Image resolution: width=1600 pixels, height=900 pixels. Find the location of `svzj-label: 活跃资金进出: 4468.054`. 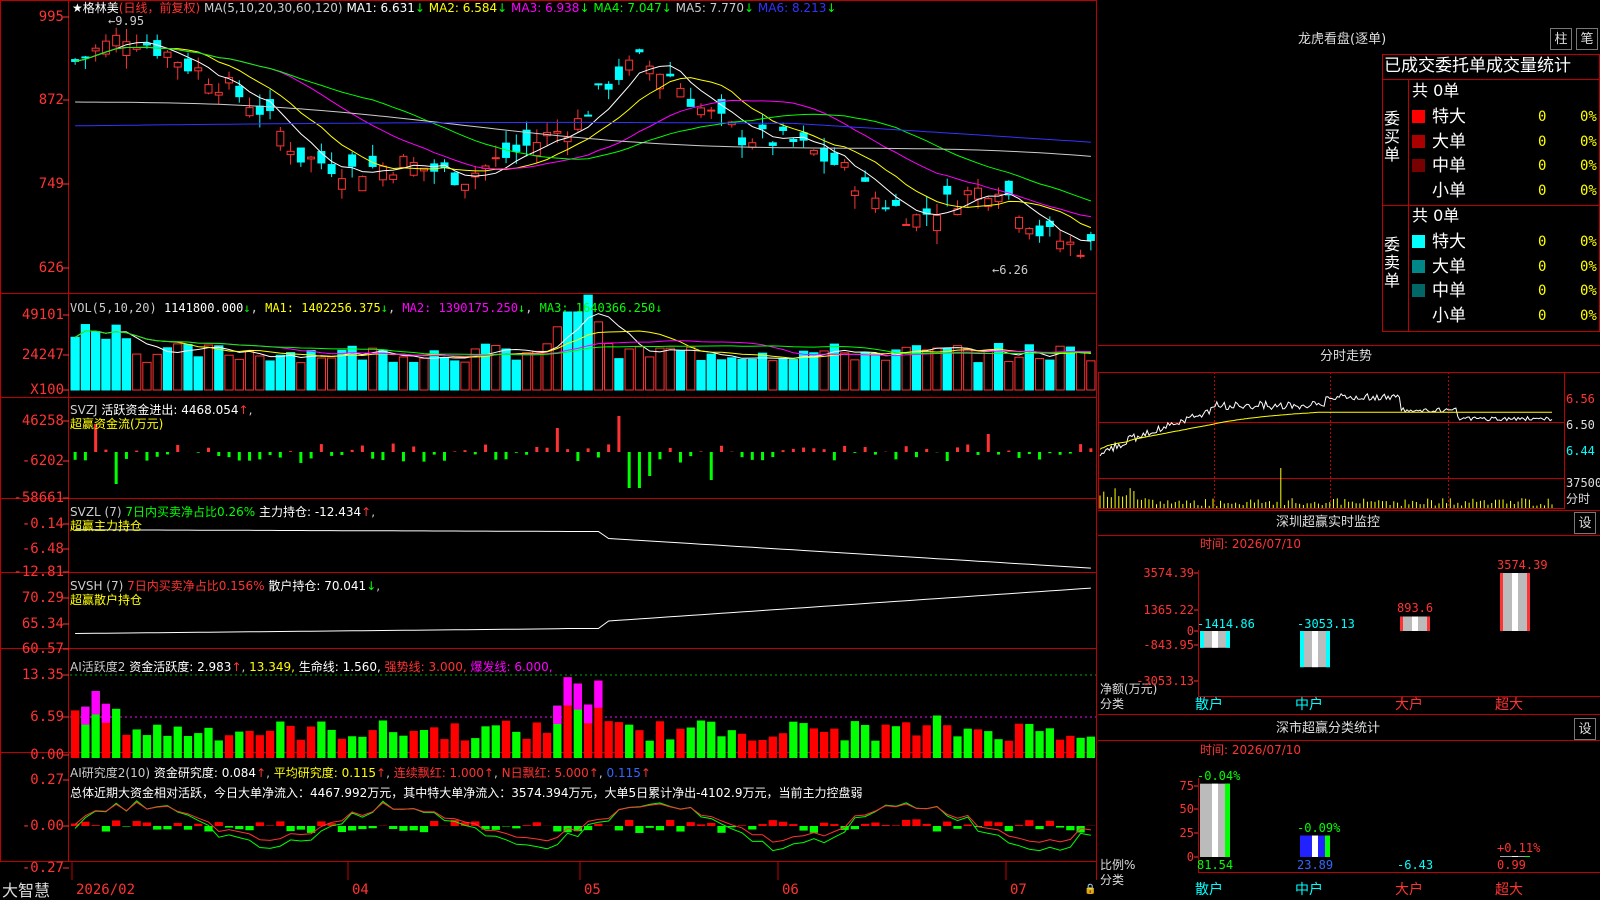

svzj-label: 活跃资金进出: 4468.054 is located at coordinates (170, 410).